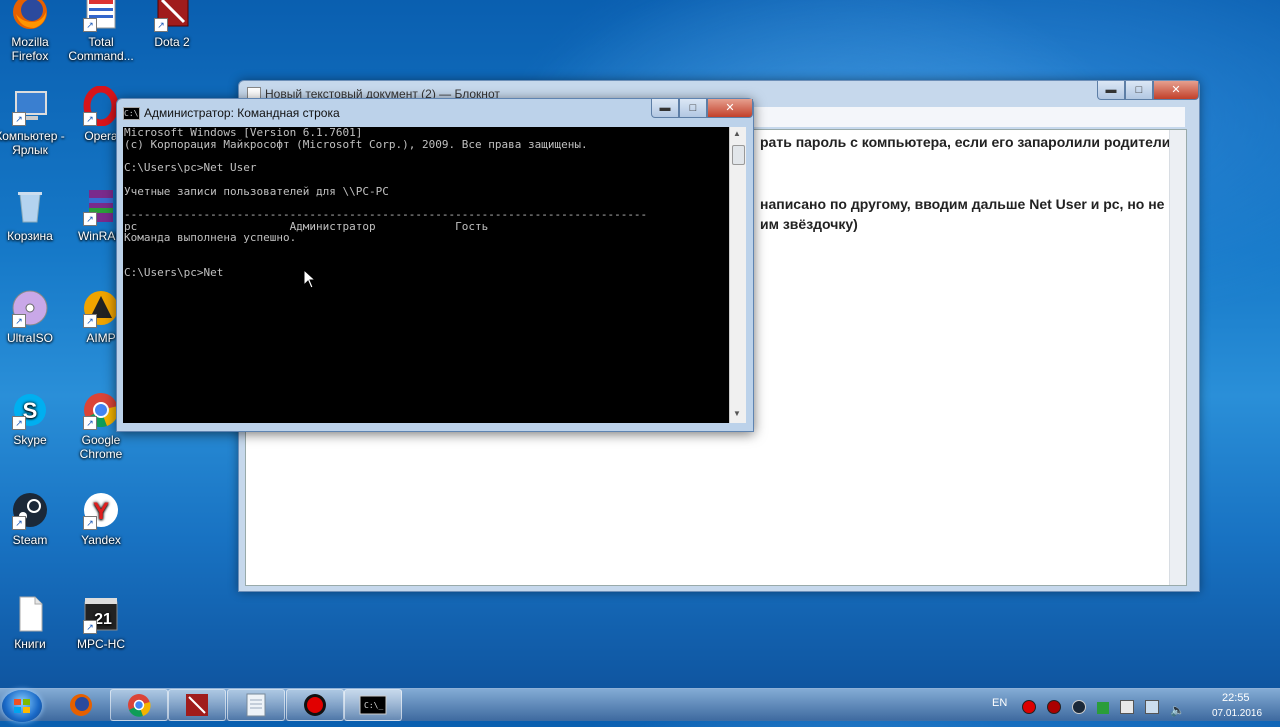 This screenshot has width=1280, height=727. Describe the element at coordinates (30, 106) in the screenshot. I see `computer-icon: ↗` at that location.